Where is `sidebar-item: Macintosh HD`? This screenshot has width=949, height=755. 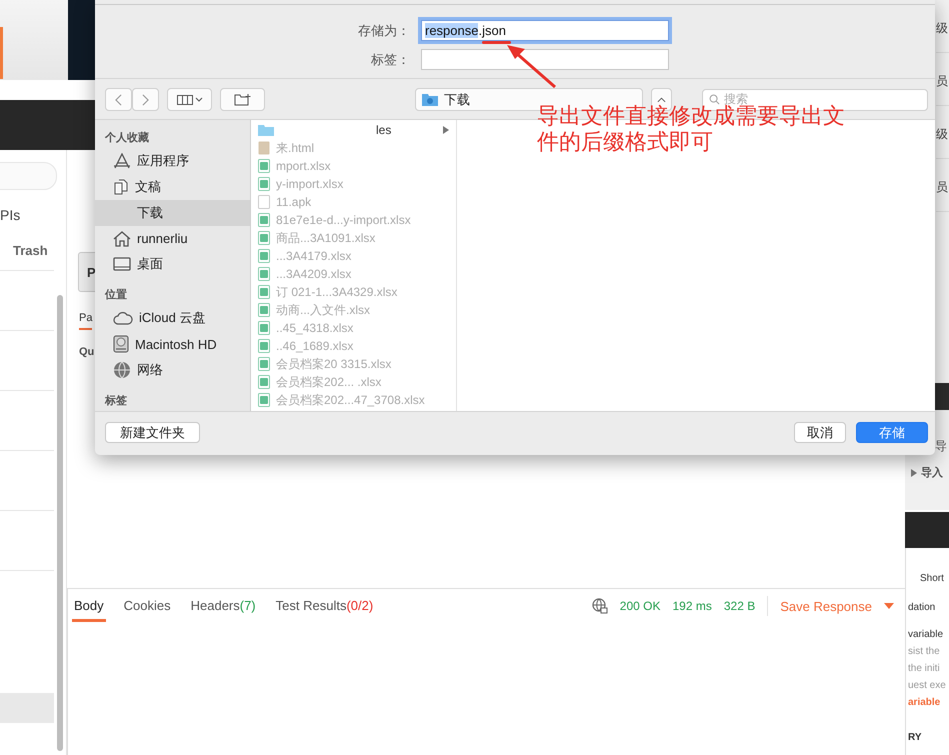 sidebar-item: Macintosh HD is located at coordinates (172, 344).